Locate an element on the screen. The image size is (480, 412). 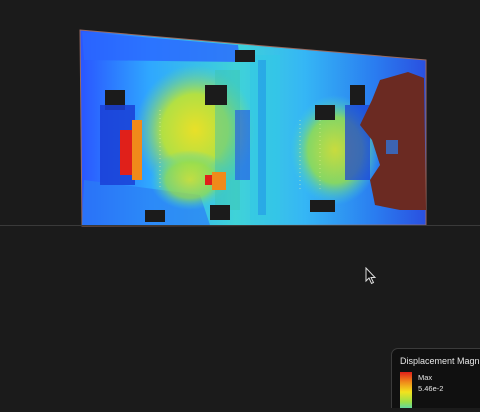
legend-max-value: 5.46e-2 is located at coordinates (431, 388).